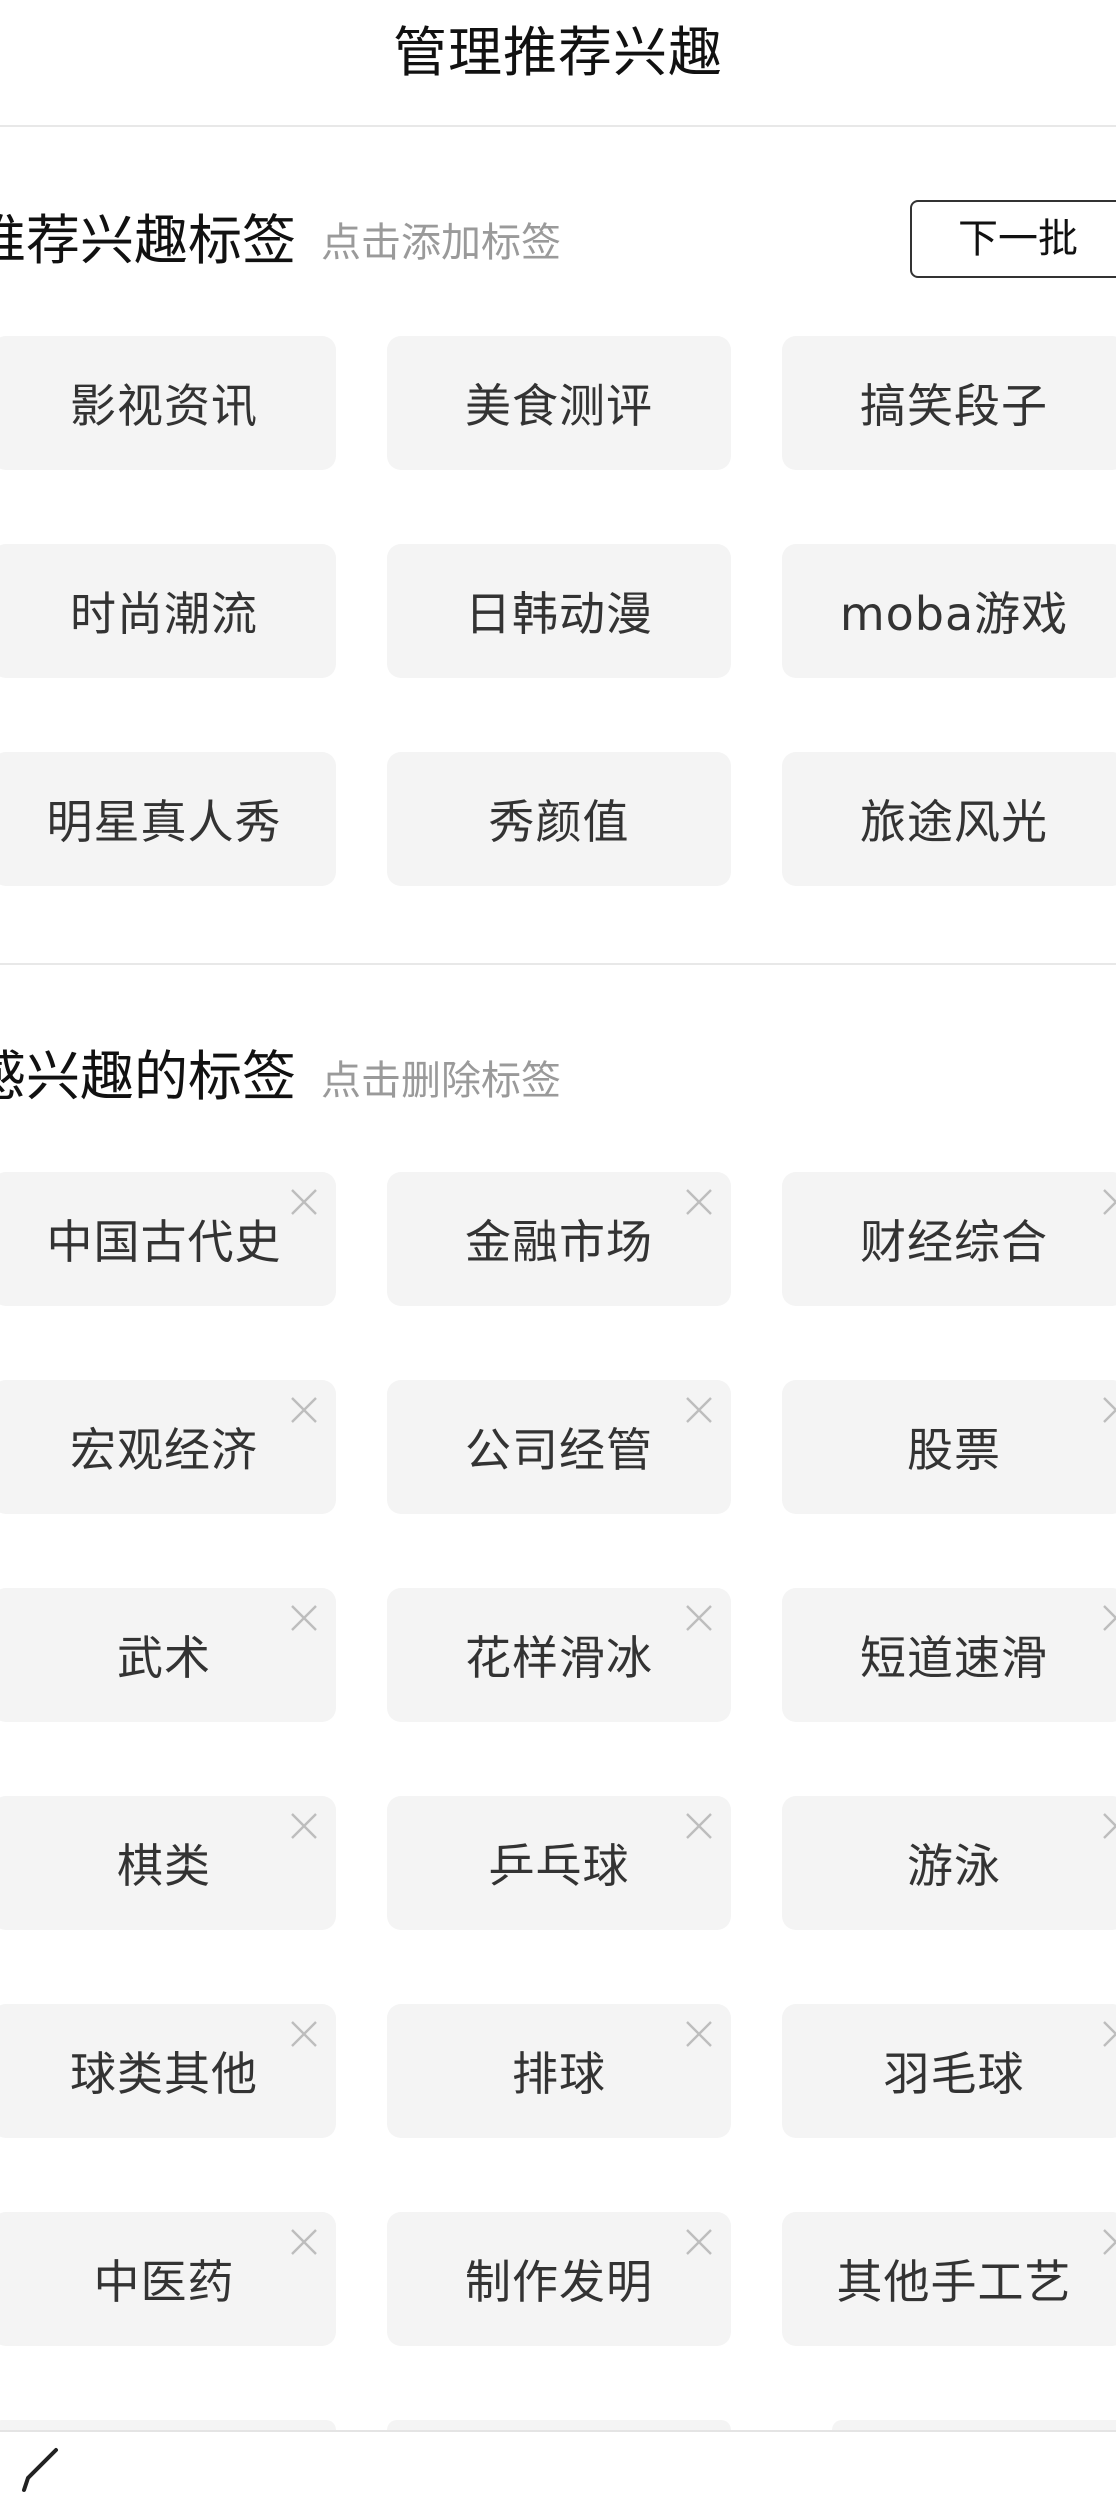 Image resolution: width=1116 pixels, height=2496 pixels. Describe the element at coordinates (441, 243) in the screenshot. I see `recommended-section-hint: 点击添加标签` at that location.